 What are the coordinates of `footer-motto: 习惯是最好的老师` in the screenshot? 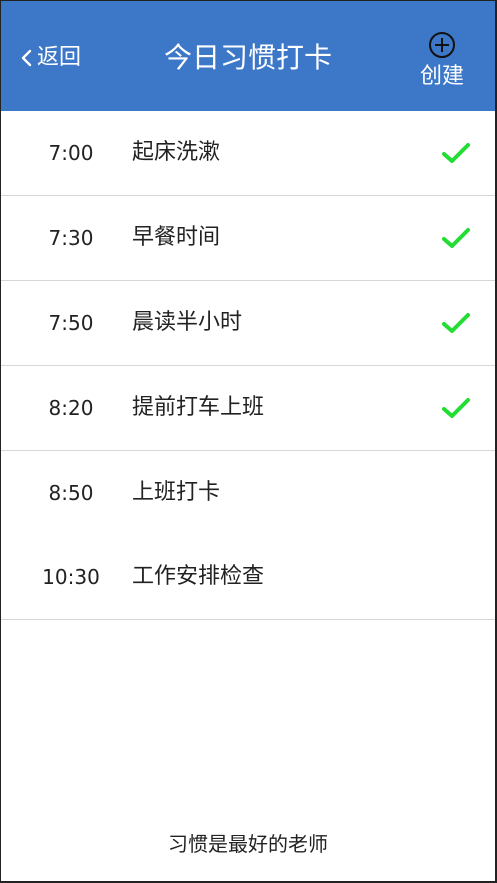 It's located at (248, 844).